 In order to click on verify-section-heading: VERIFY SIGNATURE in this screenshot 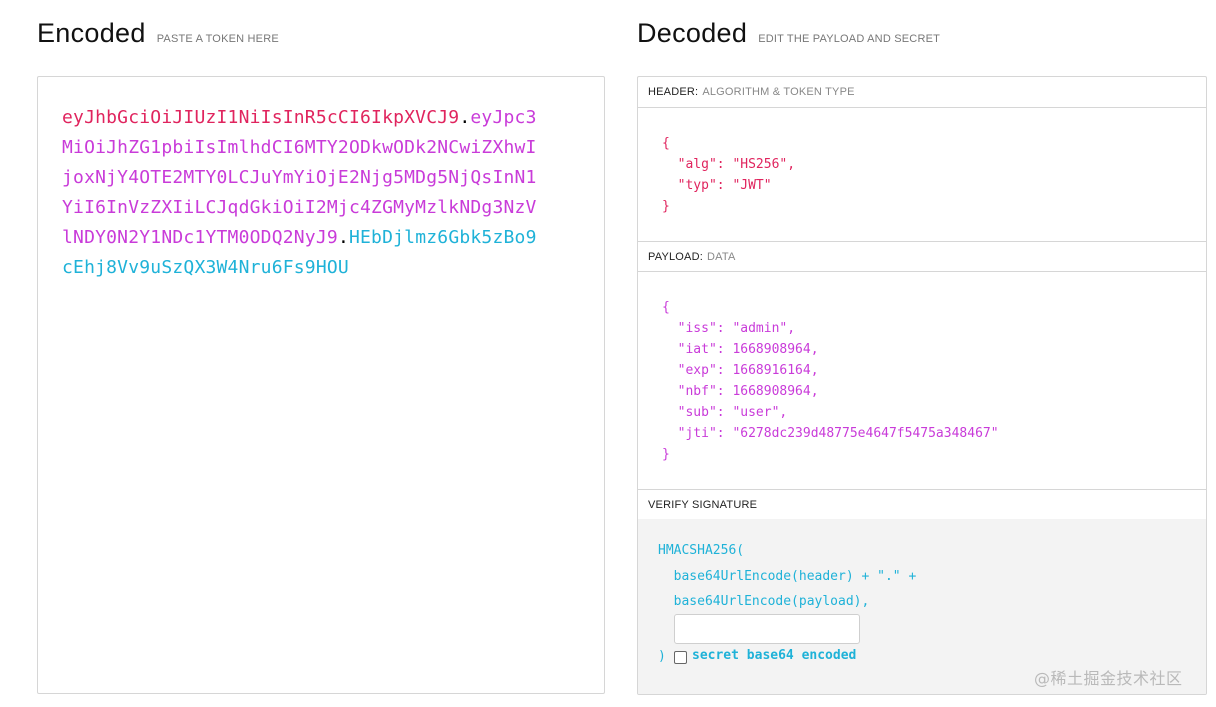, I will do `click(922, 504)`.